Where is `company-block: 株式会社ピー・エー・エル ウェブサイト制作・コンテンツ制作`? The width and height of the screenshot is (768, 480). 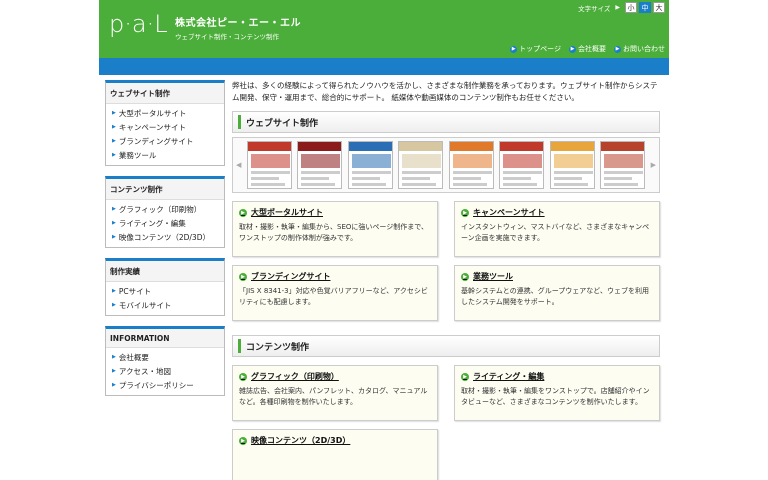 company-block: 株式会社ピー・エー・エル ウェブサイト制作・コンテンツ制作 is located at coordinates (238, 27).